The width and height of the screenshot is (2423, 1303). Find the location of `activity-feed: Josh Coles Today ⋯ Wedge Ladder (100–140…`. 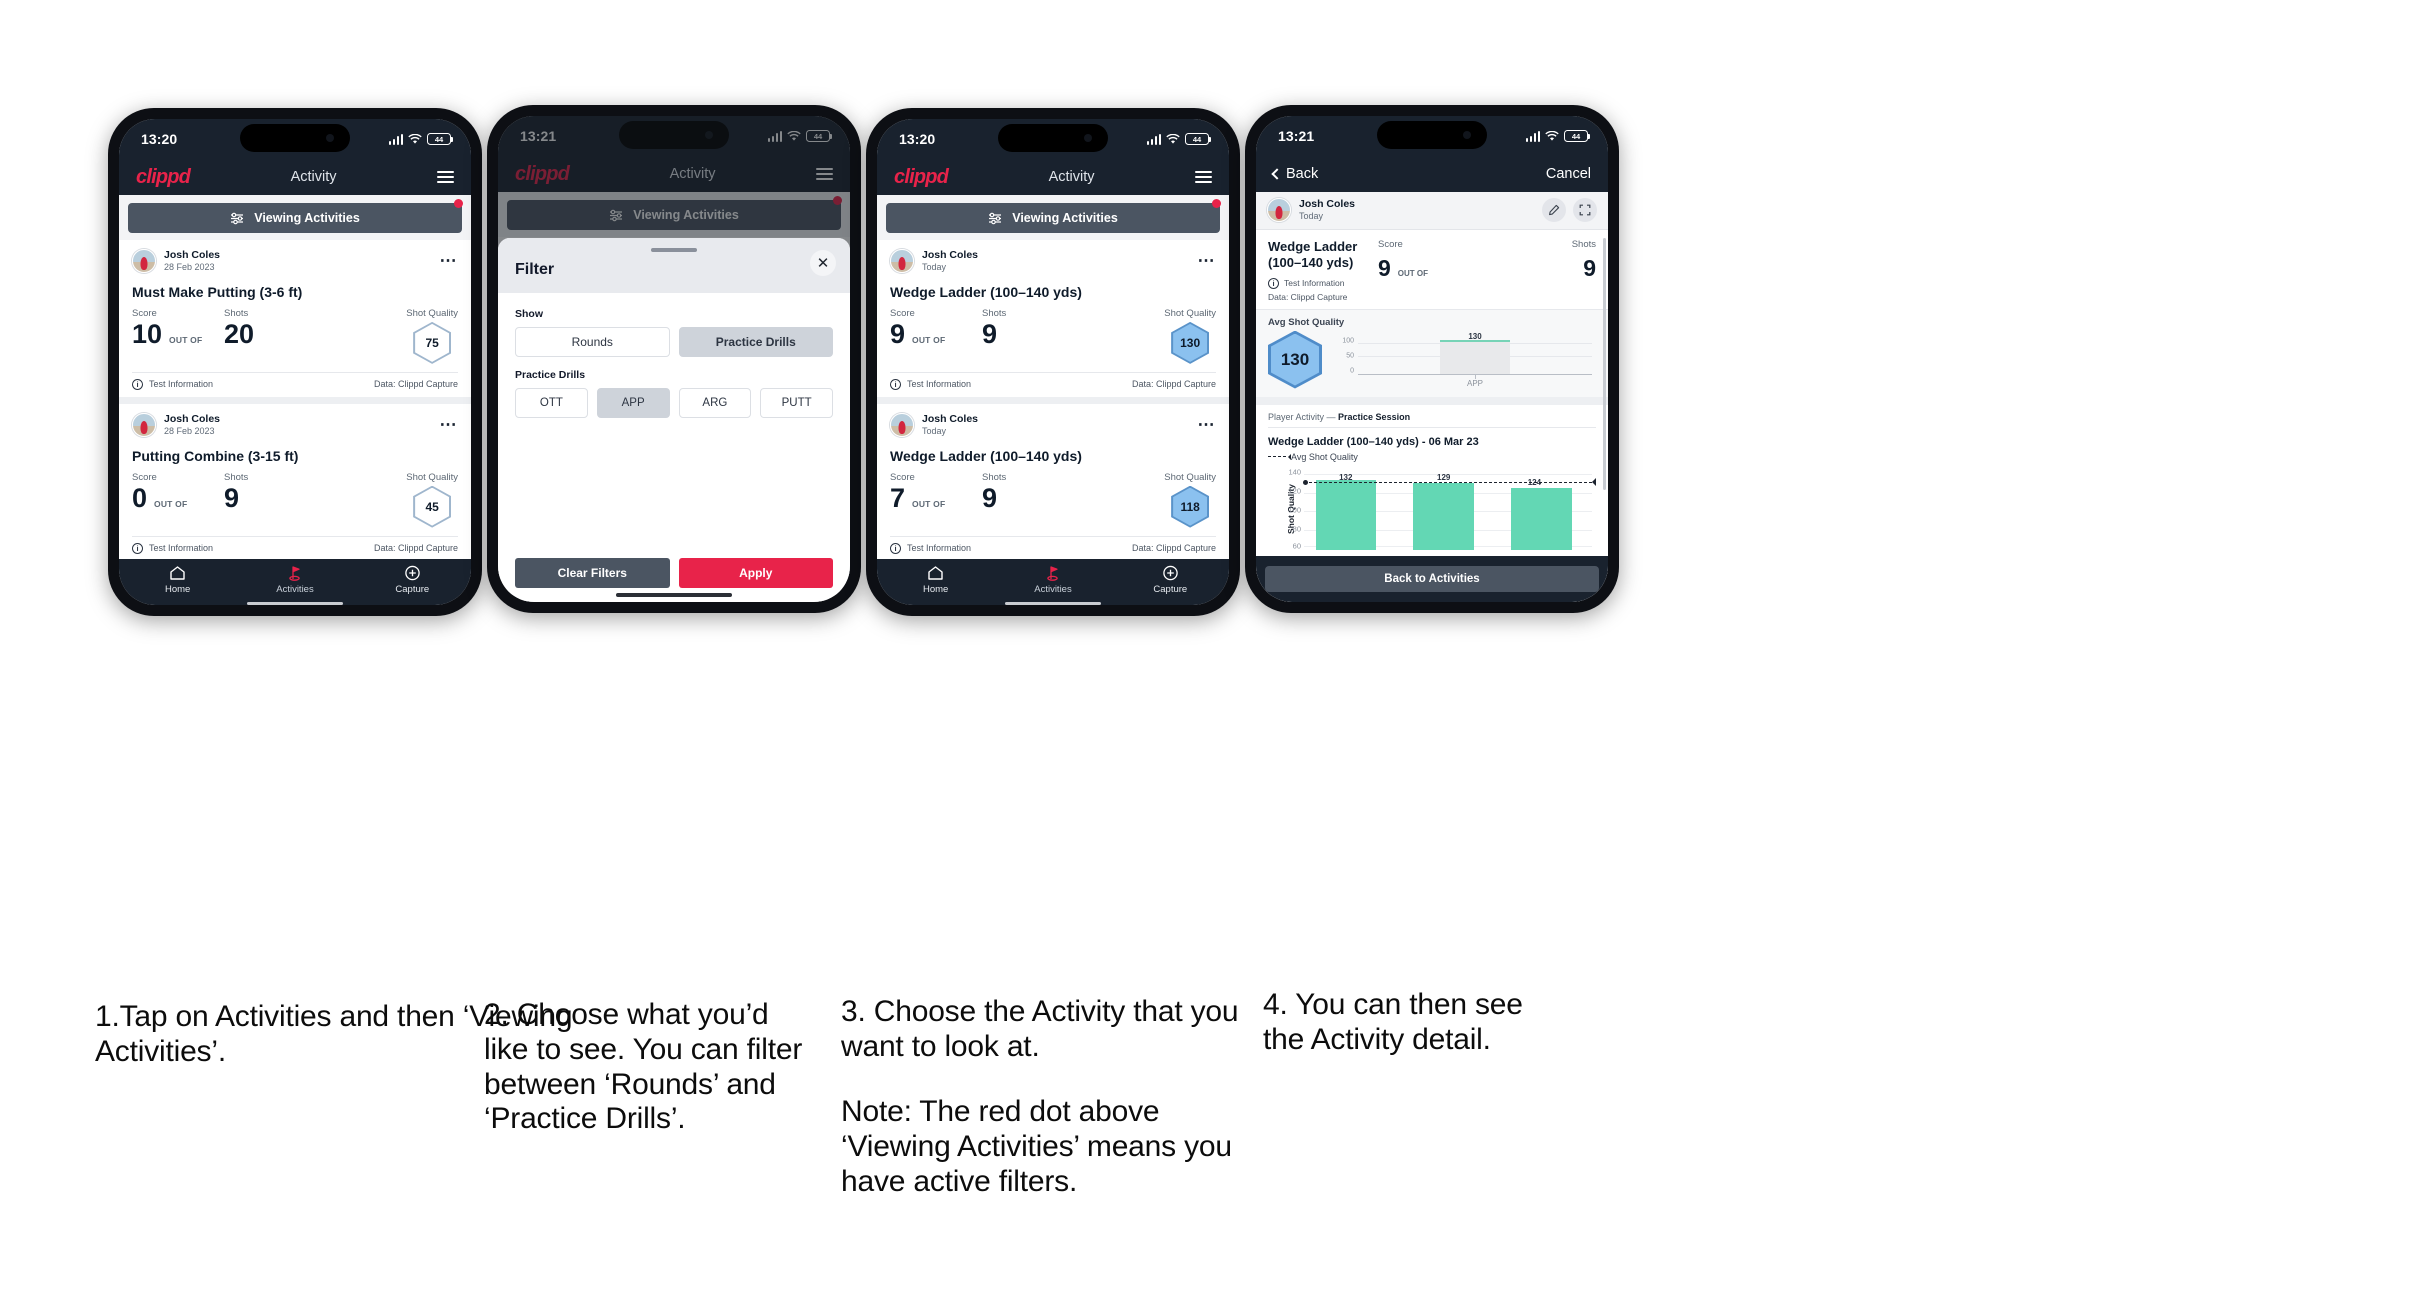

activity-feed: Josh Coles Today ⋯ Wedge Ladder (100–140… is located at coordinates (1053, 399).